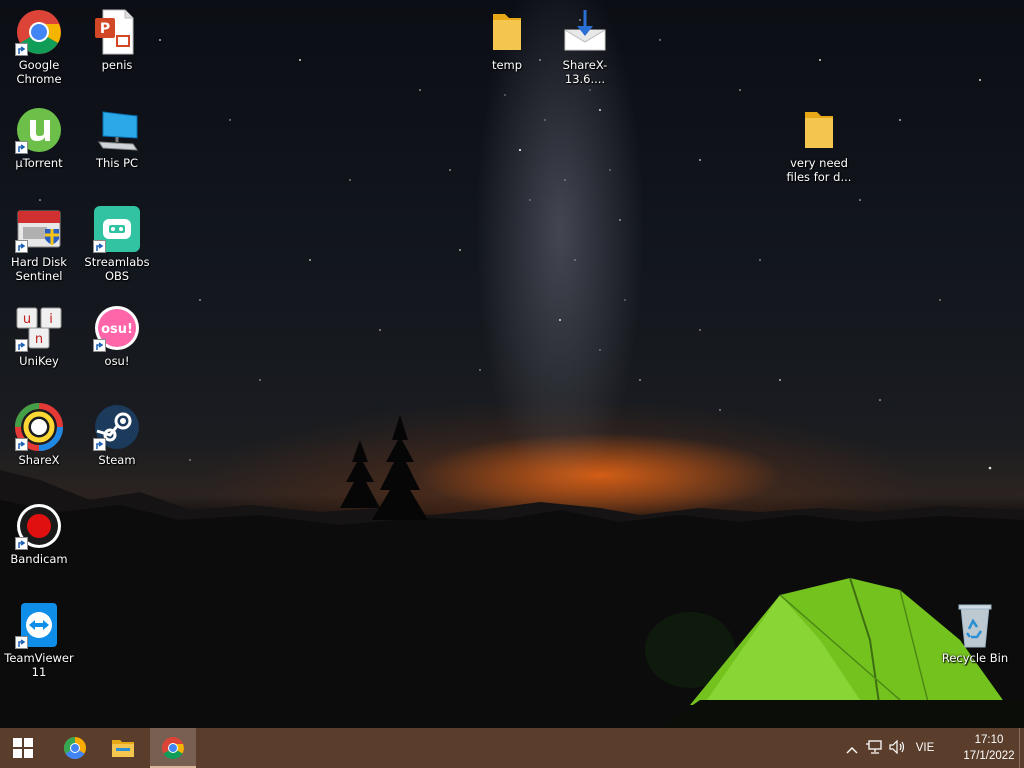 Image resolution: width=1024 pixels, height=768 pixels. Describe the element at coordinates (39, 460) in the screenshot. I see `desktop-icon-label: ShareX` at that location.